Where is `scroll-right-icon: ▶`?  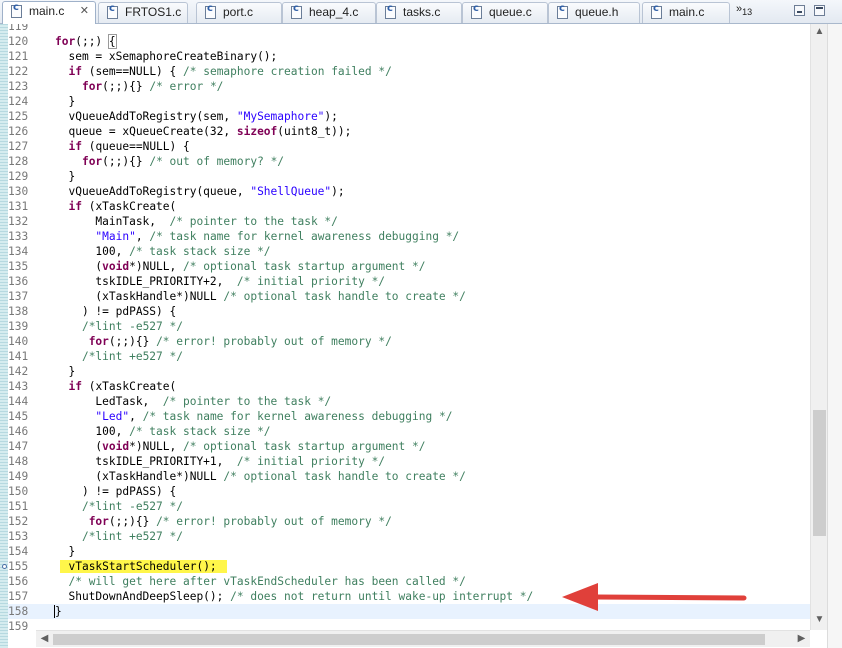 scroll-right-icon: ▶ is located at coordinates (801, 638).